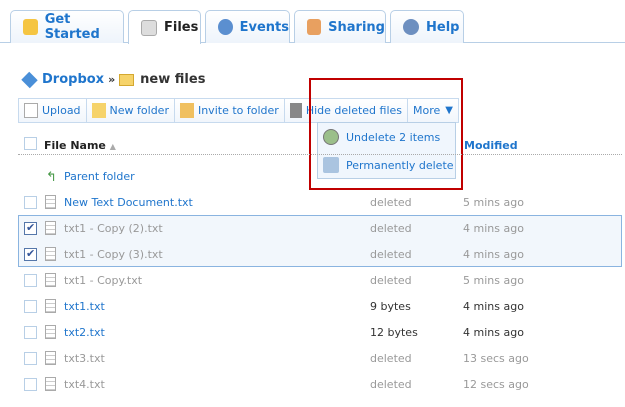 The width and height of the screenshot is (625, 407). I want to click on file-name: txt3.txt, so click(84, 358).